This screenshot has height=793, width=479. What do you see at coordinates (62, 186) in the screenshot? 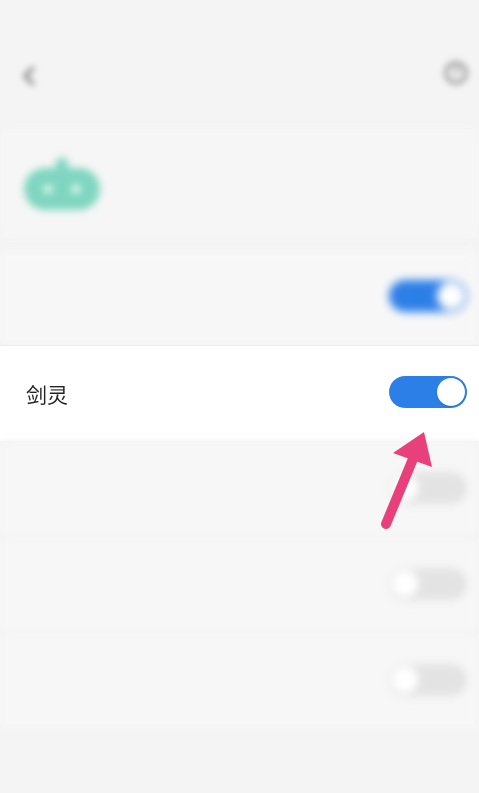
I see `game-robot-icon` at bounding box center [62, 186].